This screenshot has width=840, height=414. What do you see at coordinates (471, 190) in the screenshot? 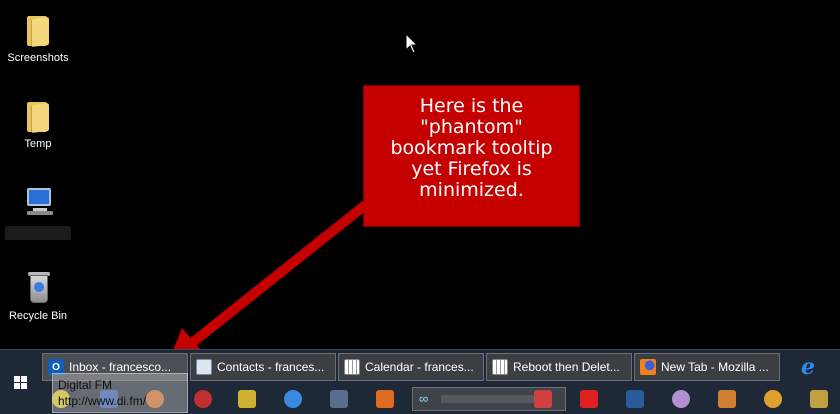
I see `callout-line: minimized.` at bounding box center [471, 190].